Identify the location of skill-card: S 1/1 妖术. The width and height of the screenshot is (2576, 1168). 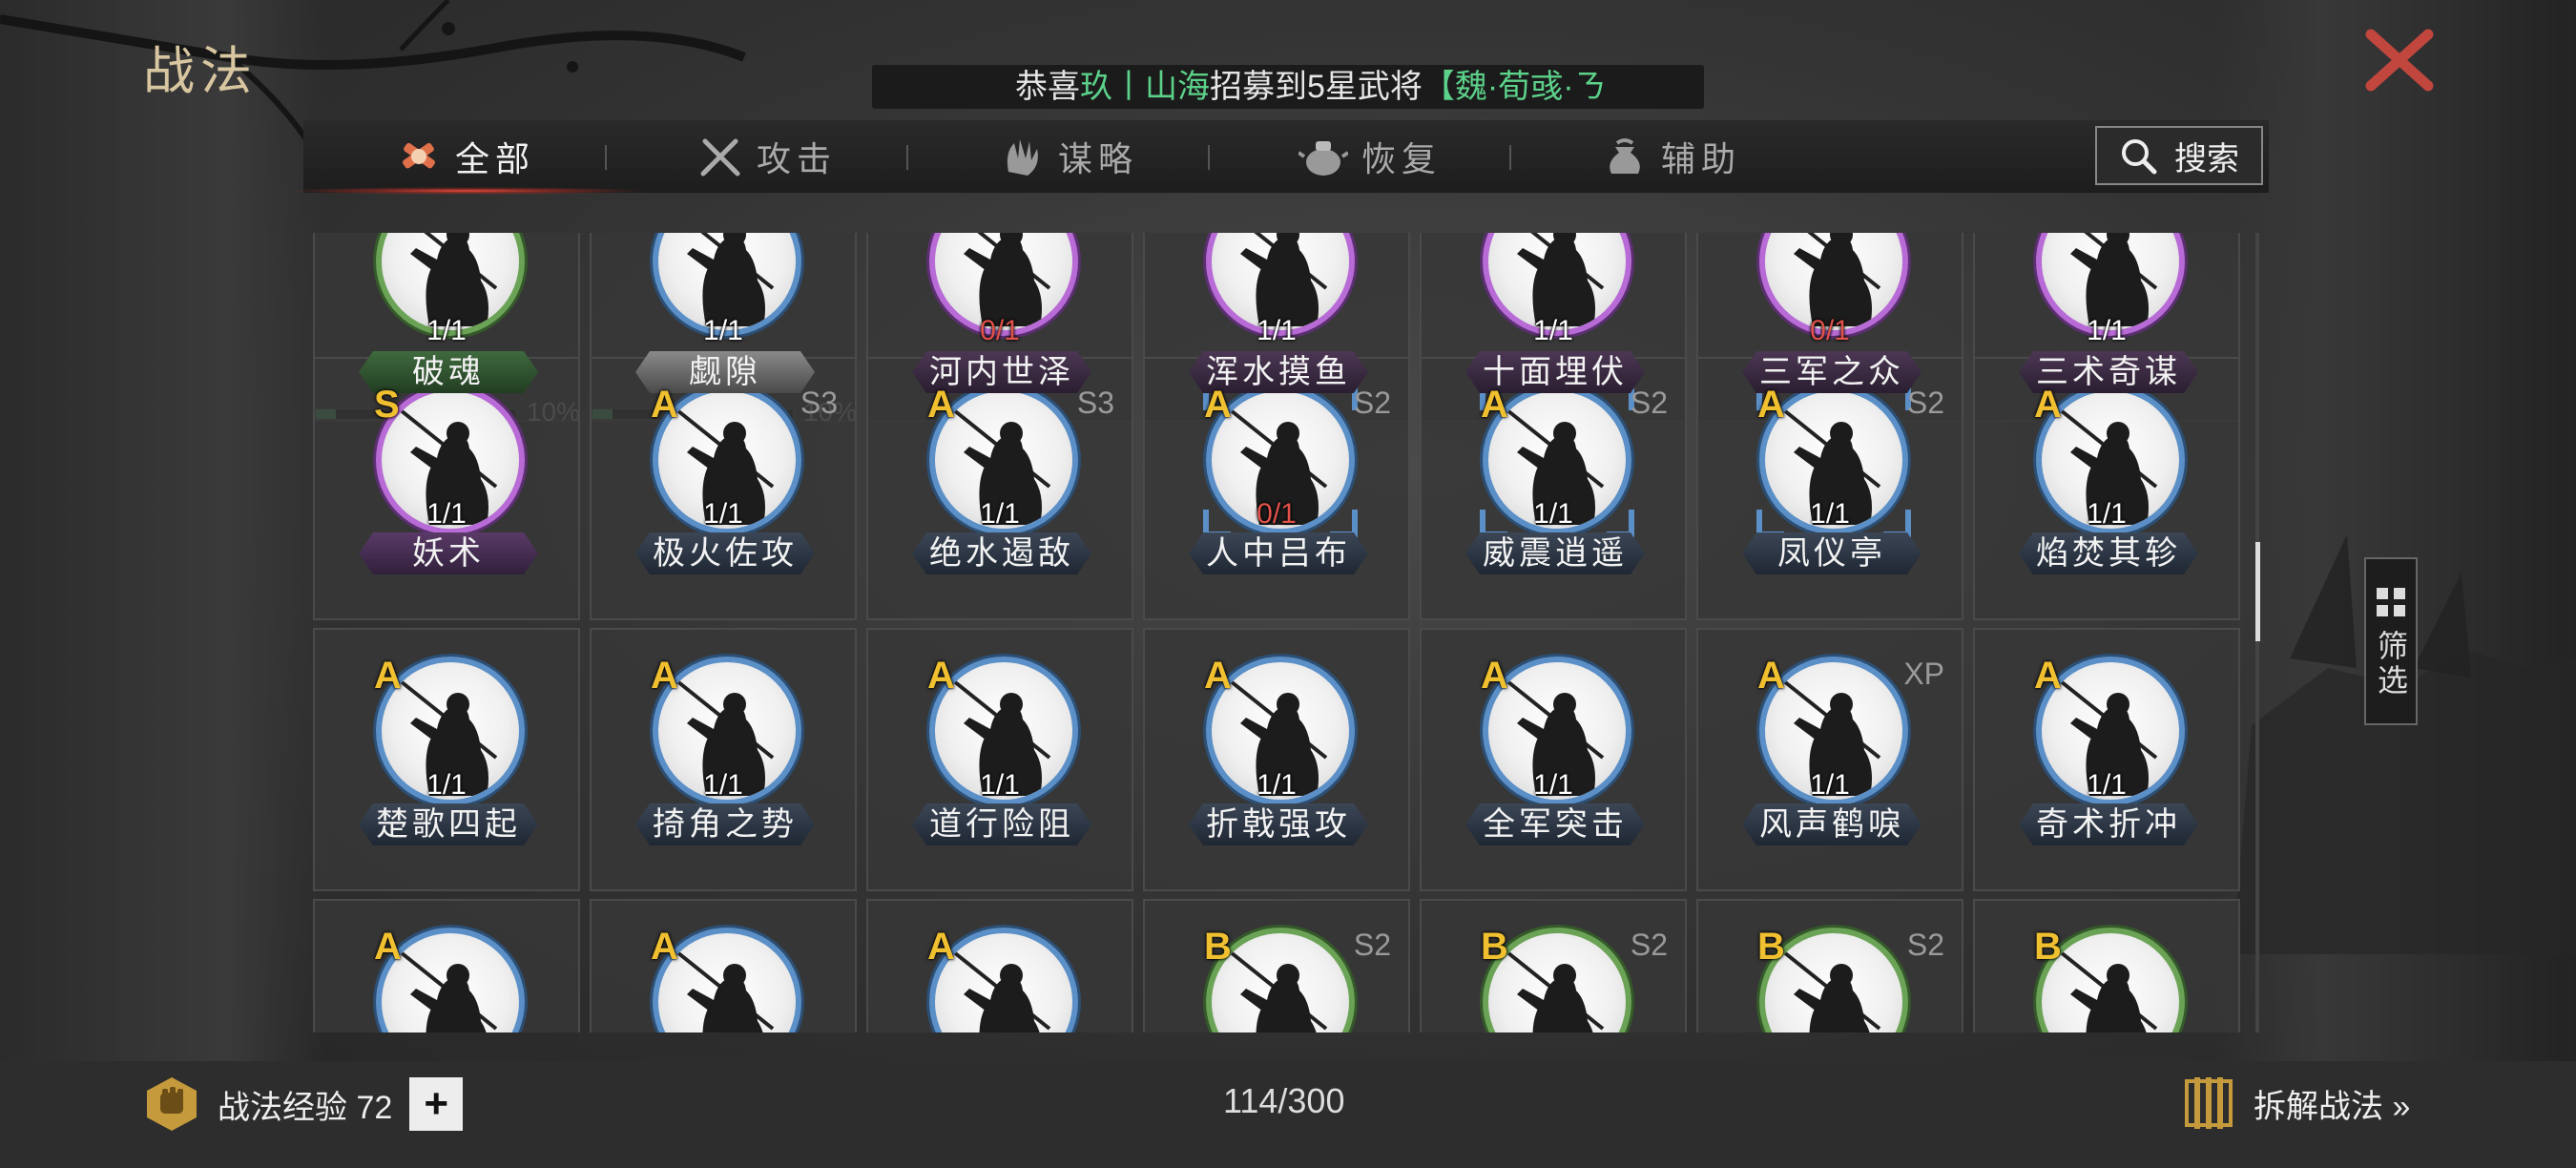
(446, 489).